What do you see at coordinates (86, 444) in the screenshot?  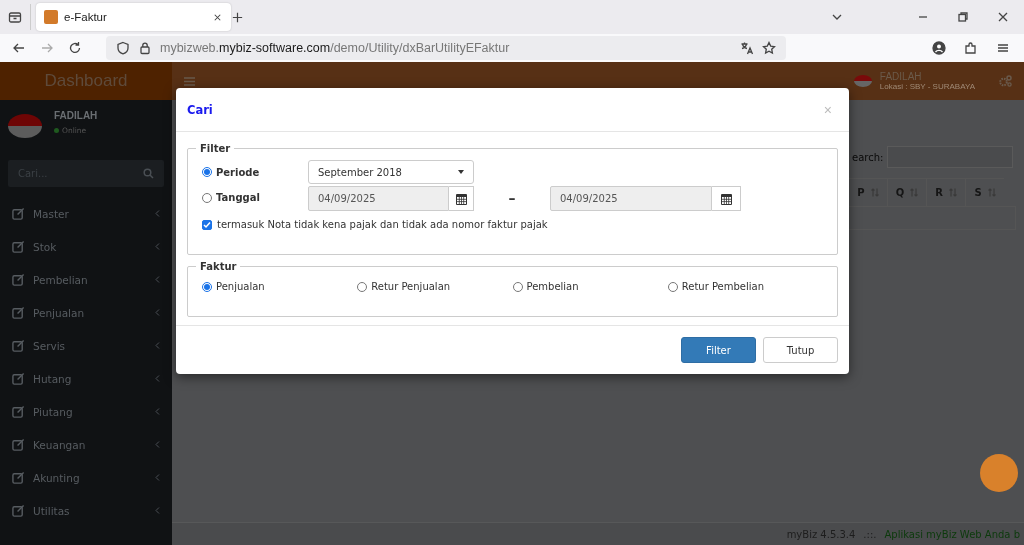 I see `sidebar-item: Keuangan` at bounding box center [86, 444].